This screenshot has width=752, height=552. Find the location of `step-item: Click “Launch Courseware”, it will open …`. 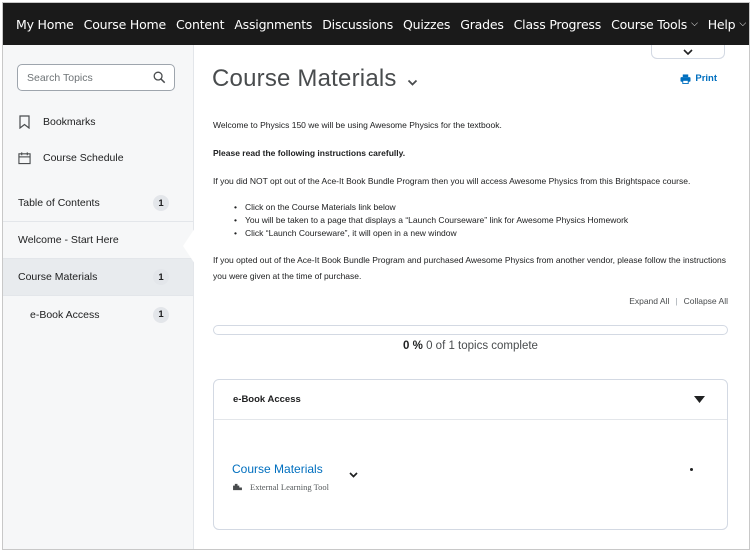

step-item: Click “Launch Courseware”, it will open … is located at coordinates (473, 233).